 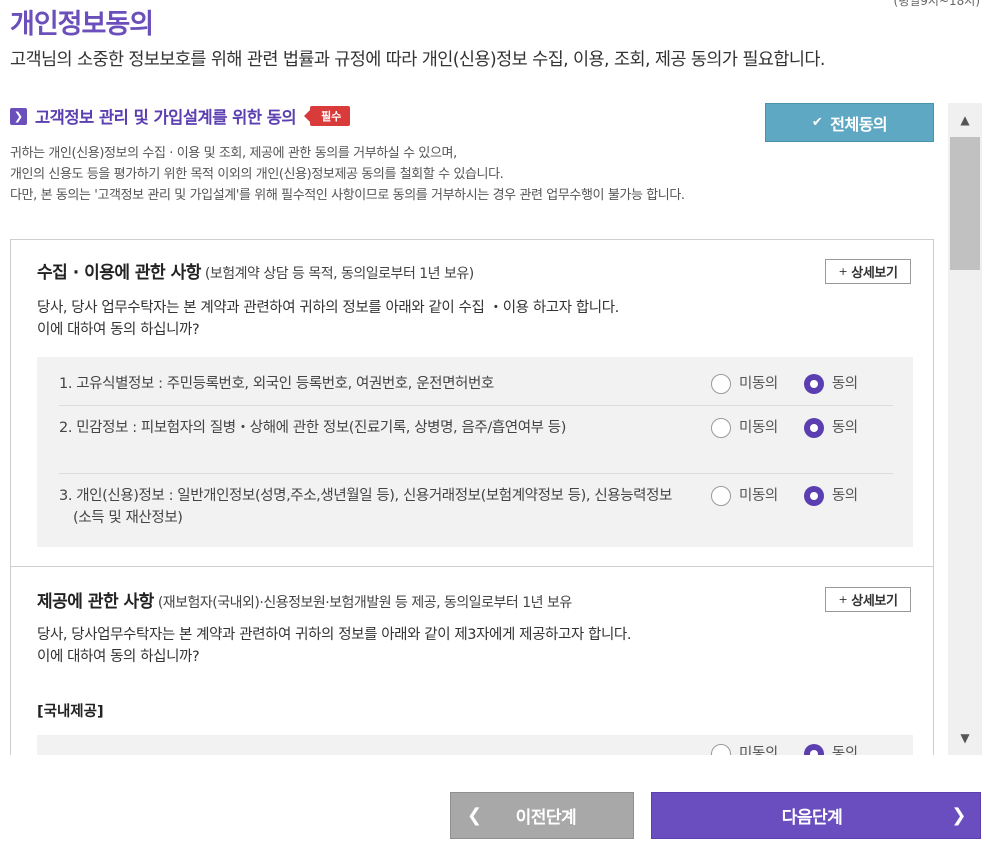 What do you see at coordinates (474, 815) in the screenshot?
I see `chevron-left-icon: ❮` at bounding box center [474, 815].